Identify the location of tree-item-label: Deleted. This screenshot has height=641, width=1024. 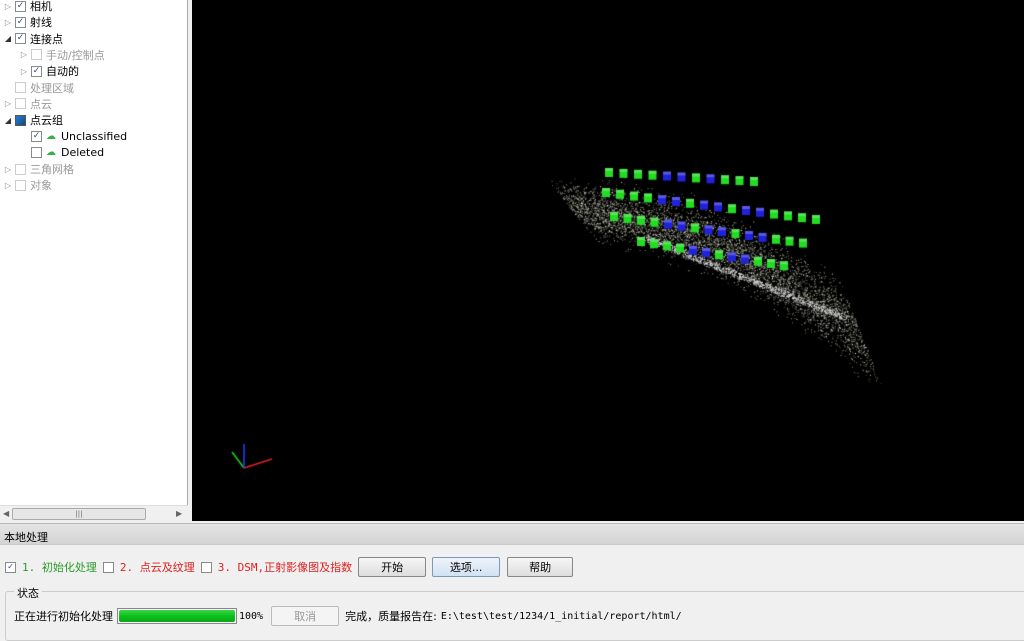
(83, 153).